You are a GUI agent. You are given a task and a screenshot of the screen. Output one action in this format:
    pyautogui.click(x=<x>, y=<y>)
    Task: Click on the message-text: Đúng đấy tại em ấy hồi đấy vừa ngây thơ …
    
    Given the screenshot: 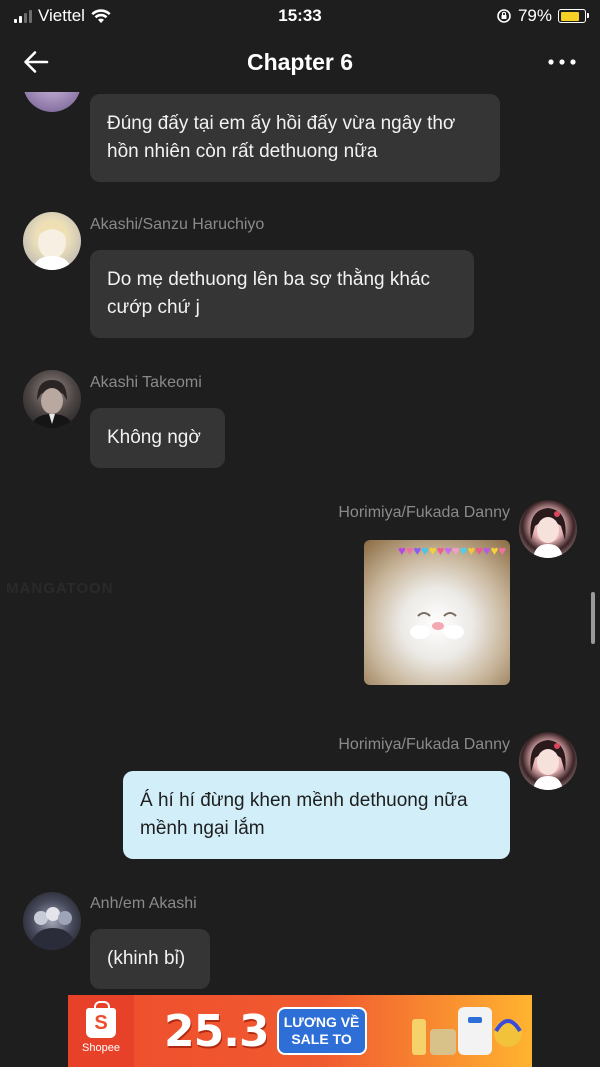 What is the action you would take?
    pyautogui.click(x=281, y=137)
    